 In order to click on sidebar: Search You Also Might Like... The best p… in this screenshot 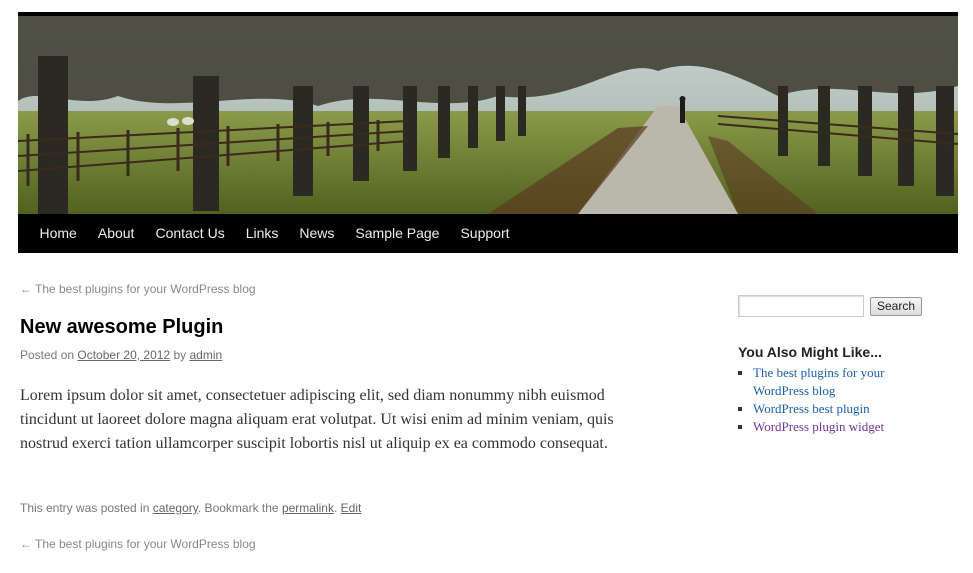, I will do `click(838, 365)`.